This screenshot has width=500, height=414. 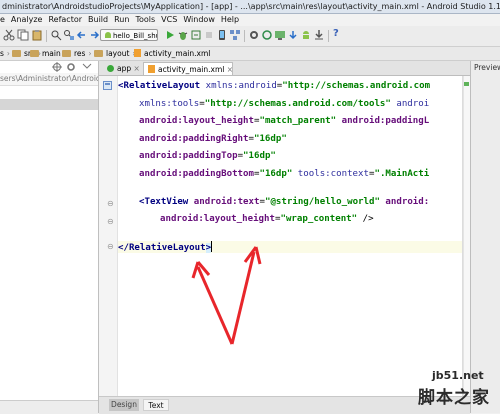 What do you see at coordinates (293, 35) in the screenshot?
I see `sdk-manager-icon` at bounding box center [293, 35].